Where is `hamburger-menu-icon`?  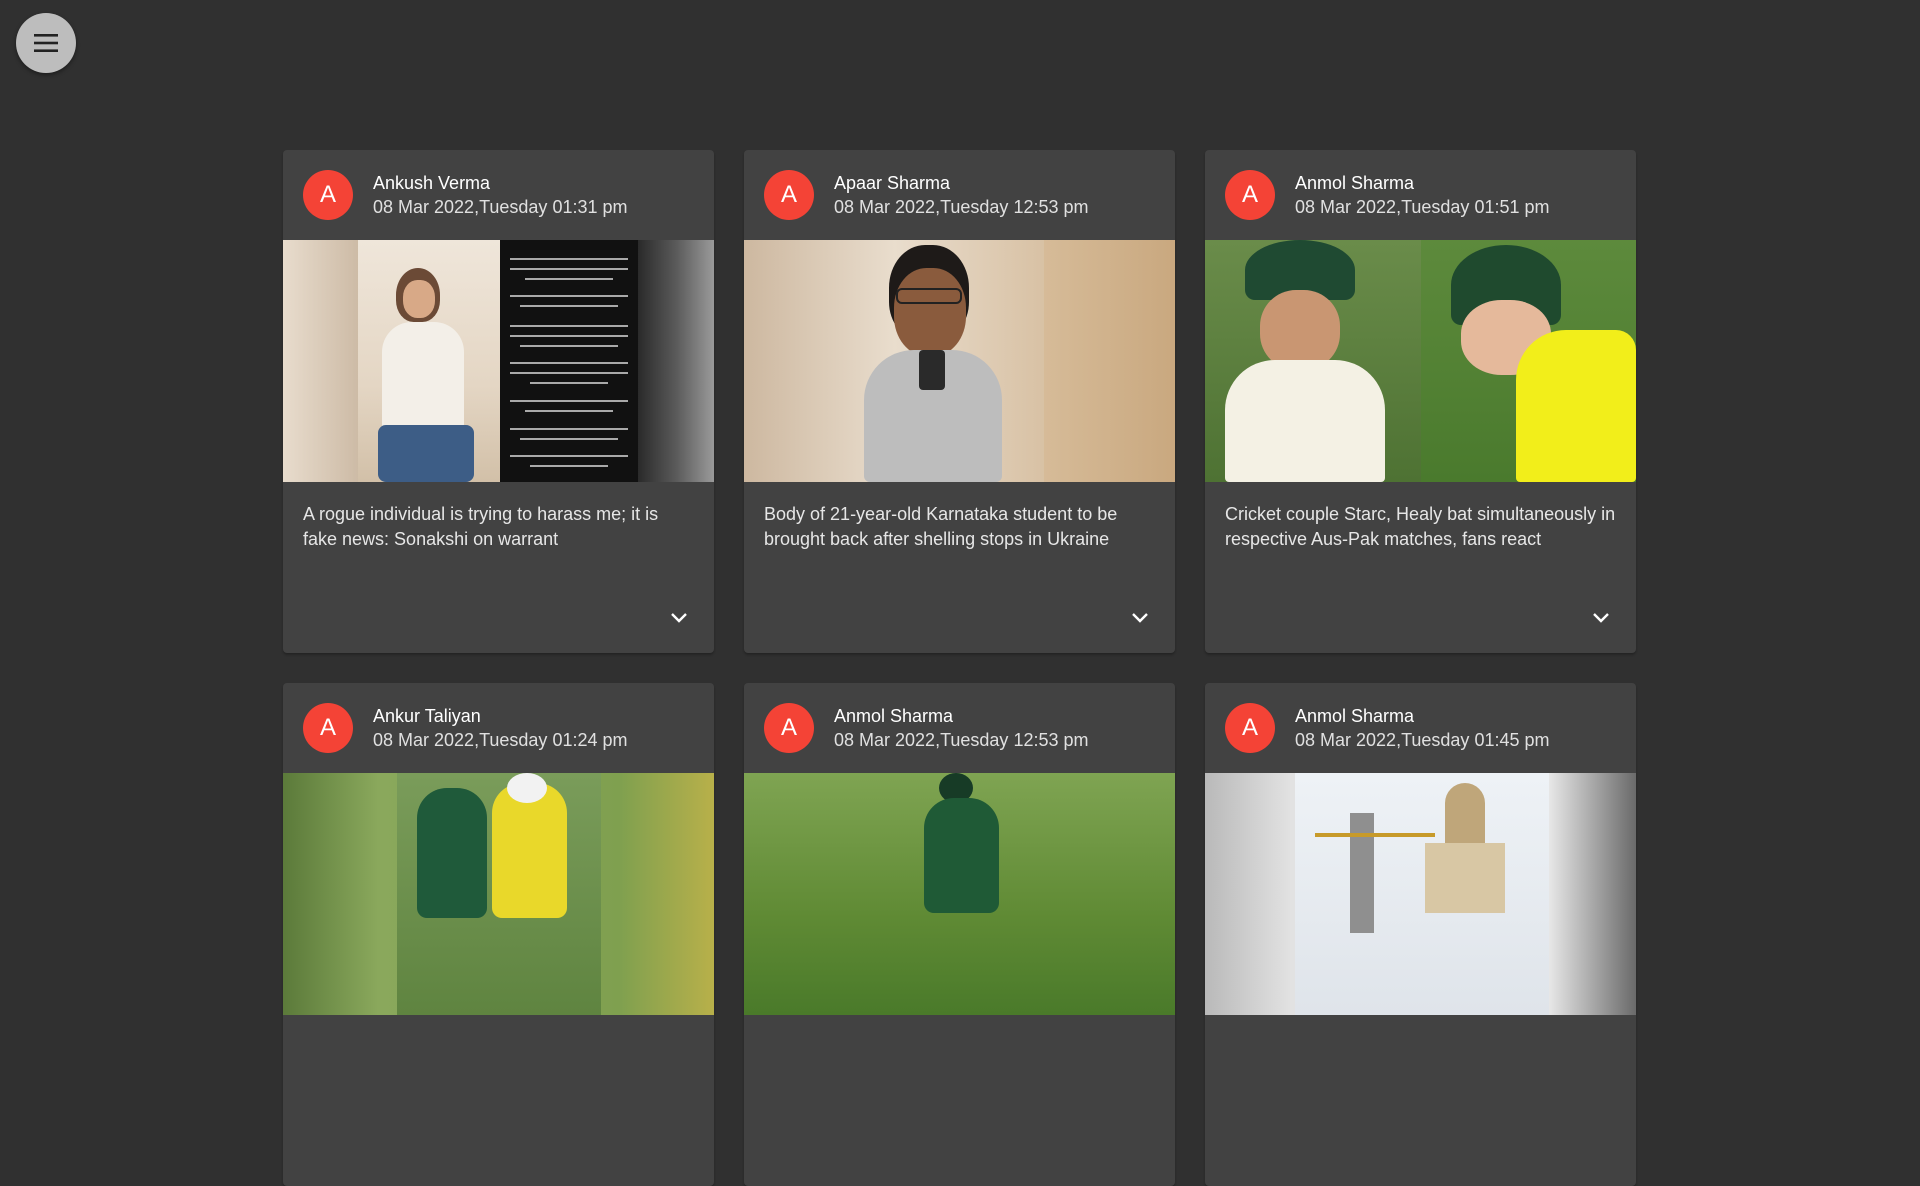 hamburger-menu-icon is located at coordinates (46, 43).